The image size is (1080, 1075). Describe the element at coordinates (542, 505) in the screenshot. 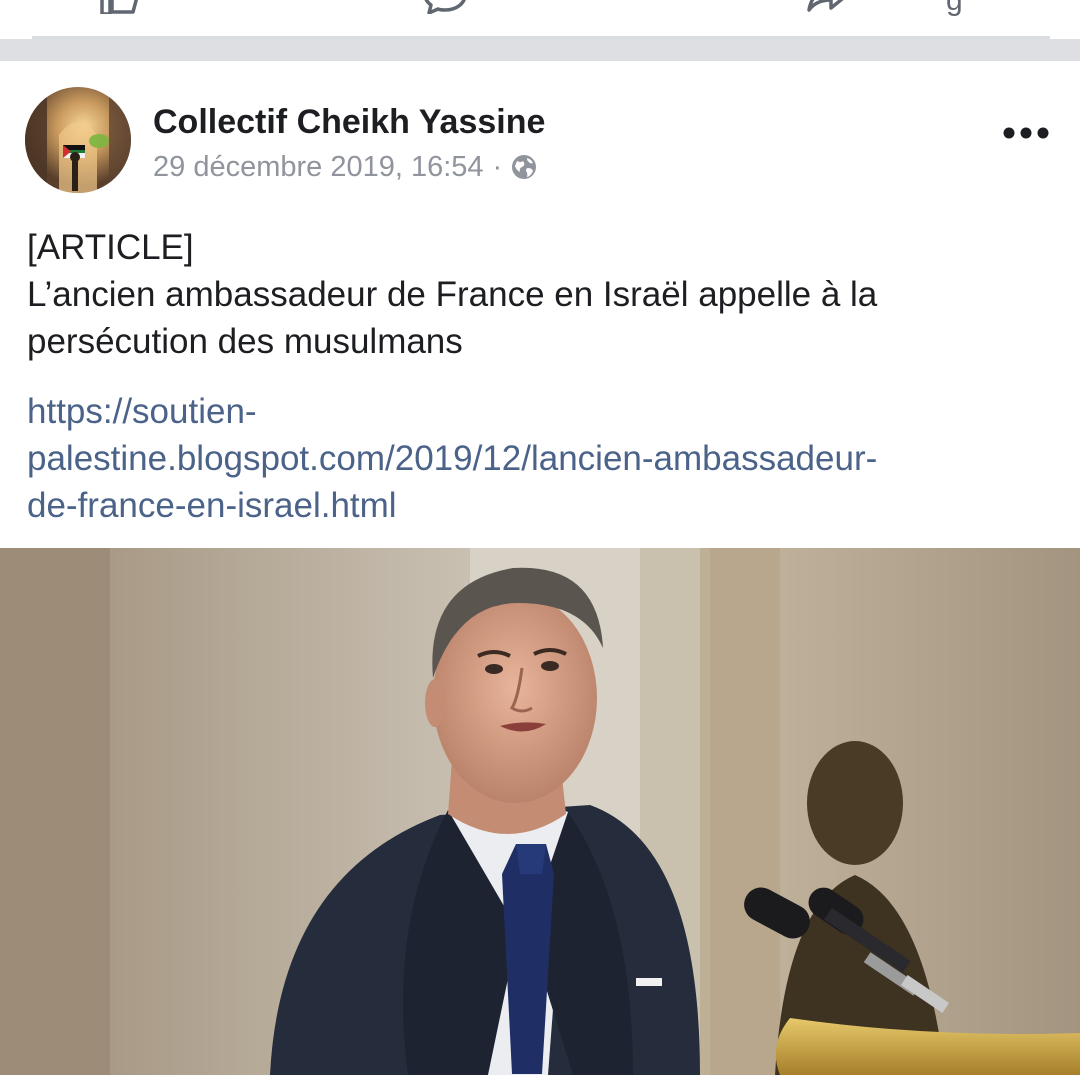

I see `link-text-line: de-france-en-israel.html` at that location.